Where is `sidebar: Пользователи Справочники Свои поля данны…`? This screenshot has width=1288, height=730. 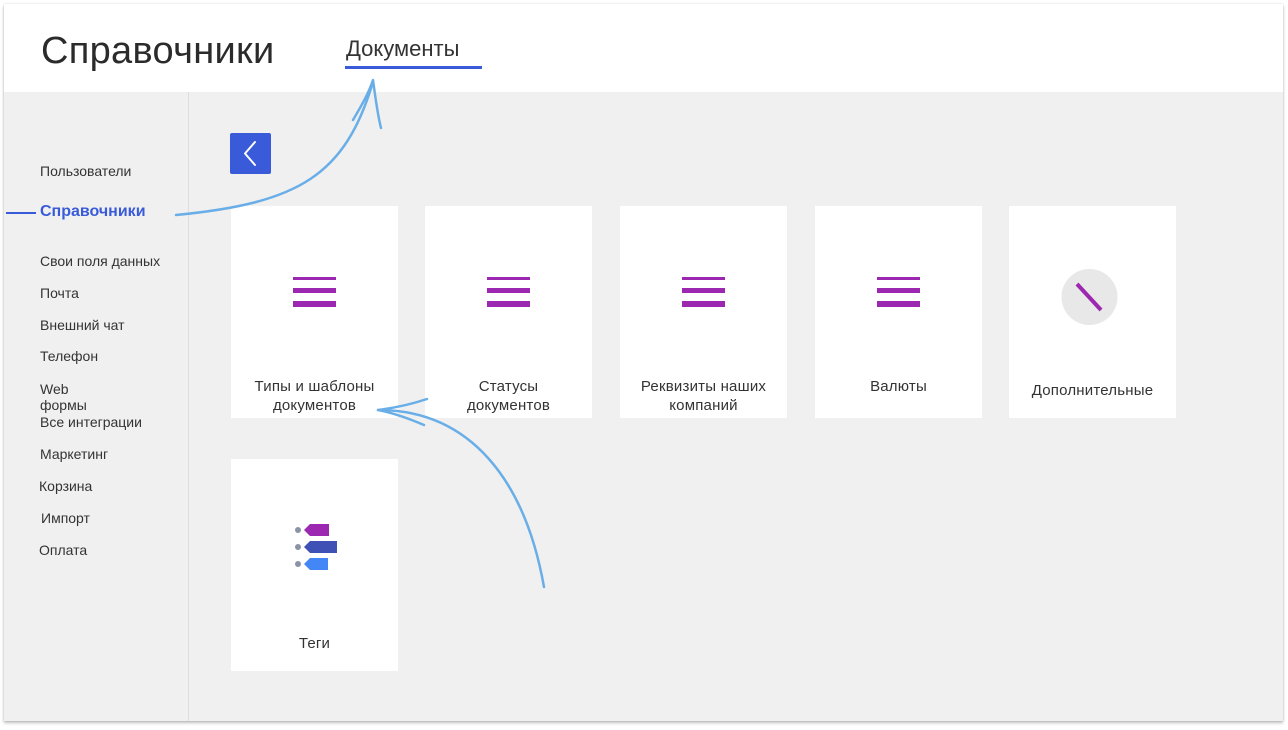 sidebar: Пользователи Справочники Свои поля данны… is located at coordinates (96, 406).